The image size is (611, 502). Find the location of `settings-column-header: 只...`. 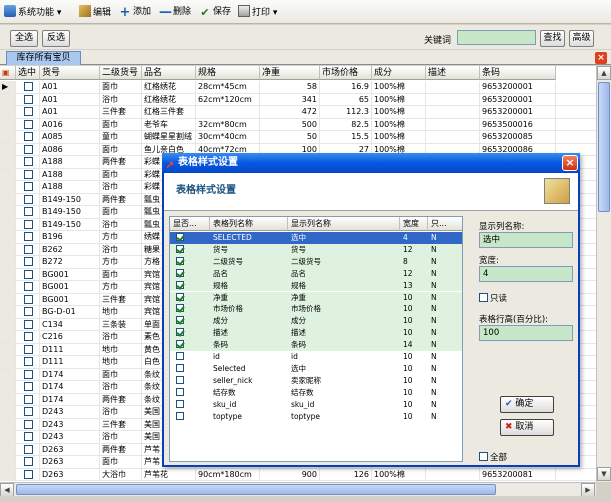

settings-column-header: 只... is located at coordinates (445, 224).